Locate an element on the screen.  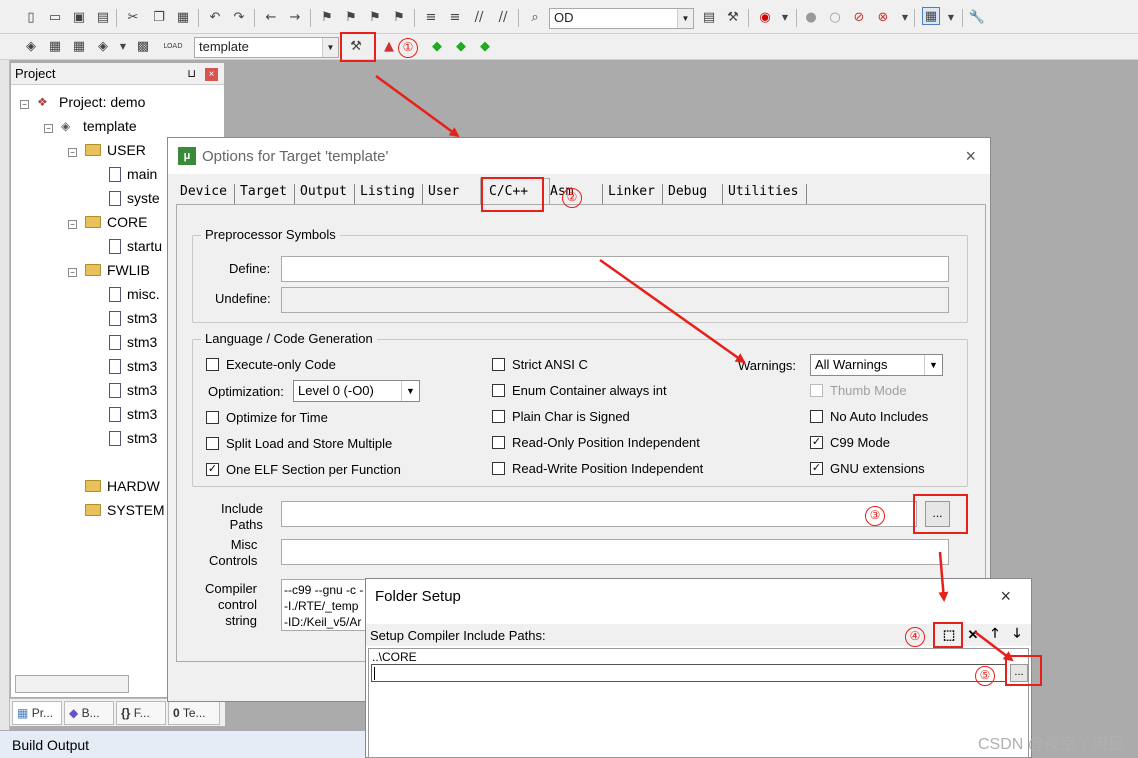
path-edit-input is located at coordinates (689, 673).